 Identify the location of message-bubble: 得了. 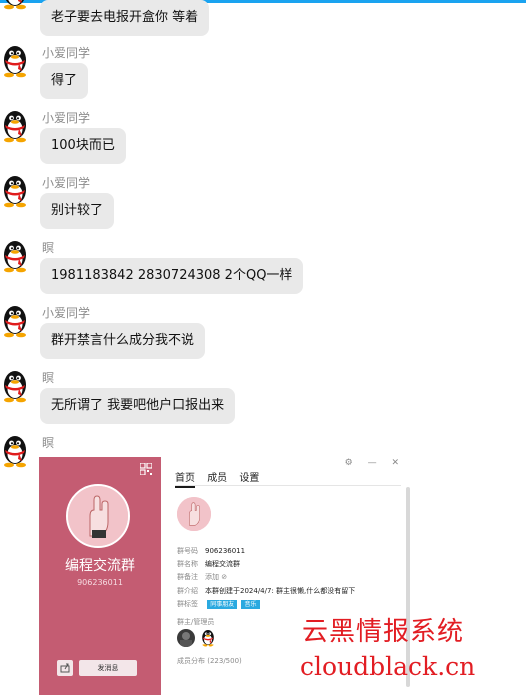
(64, 81).